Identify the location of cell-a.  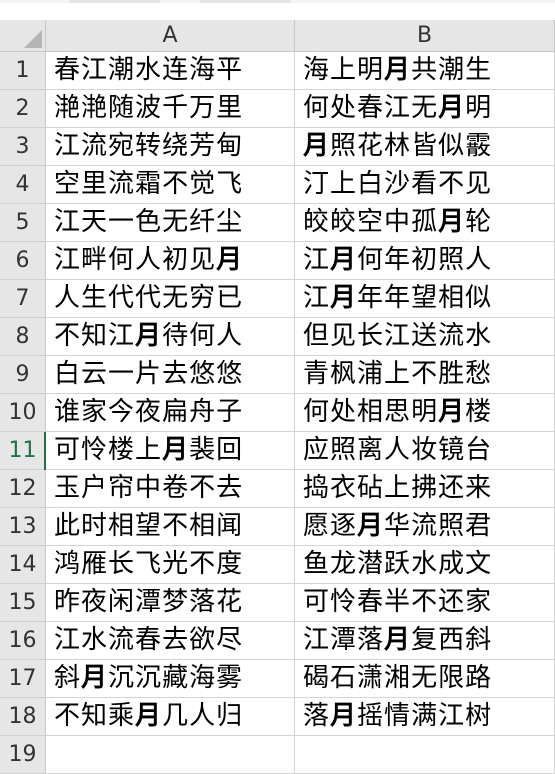
(170, 755).